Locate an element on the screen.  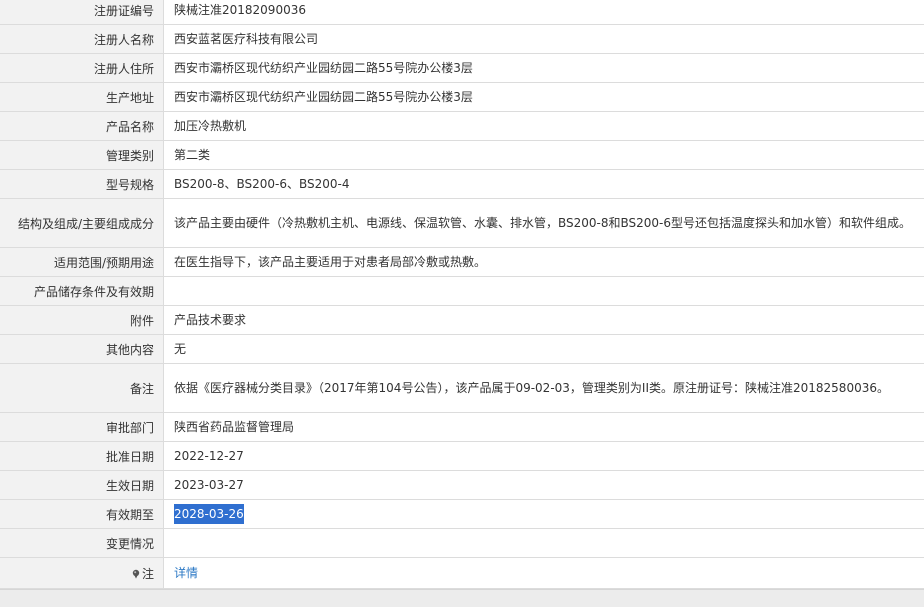
row-other-content: 其他内容 无 is located at coordinates (462, 349).